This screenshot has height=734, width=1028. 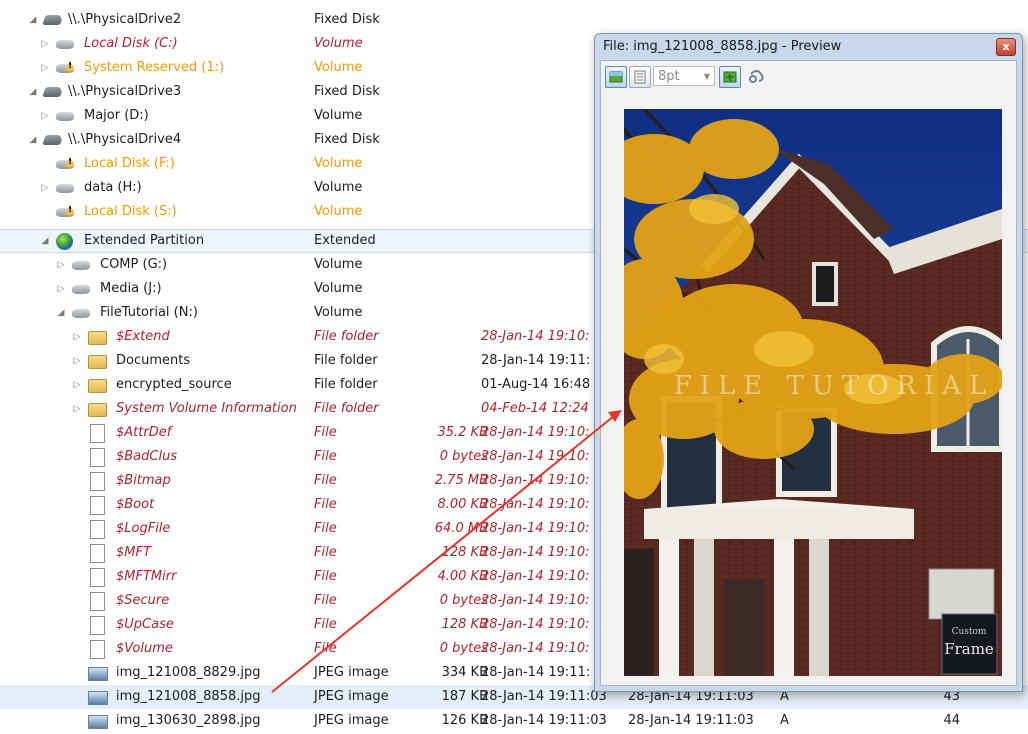 What do you see at coordinates (446, 551) in the screenshot?
I see `annotation-arrow` at bounding box center [446, 551].